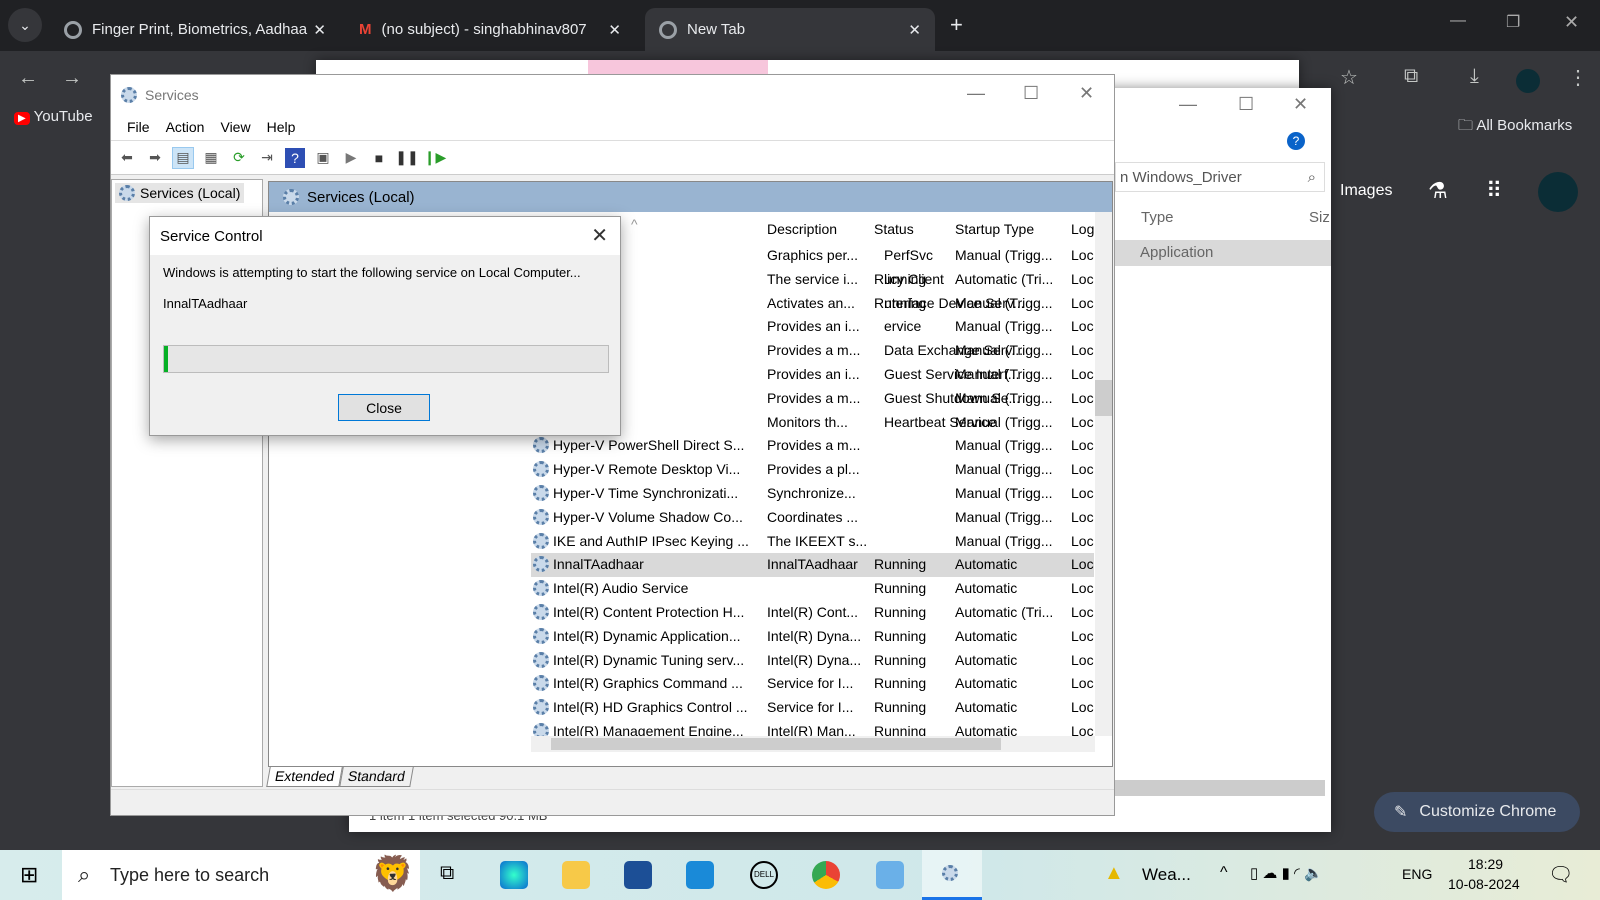 Image resolution: width=1600 pixels, height=900 pixels. Describe the element at coordinates (1082, 229) in the screenshot. I see `column-log-on-as: Log` at that location.